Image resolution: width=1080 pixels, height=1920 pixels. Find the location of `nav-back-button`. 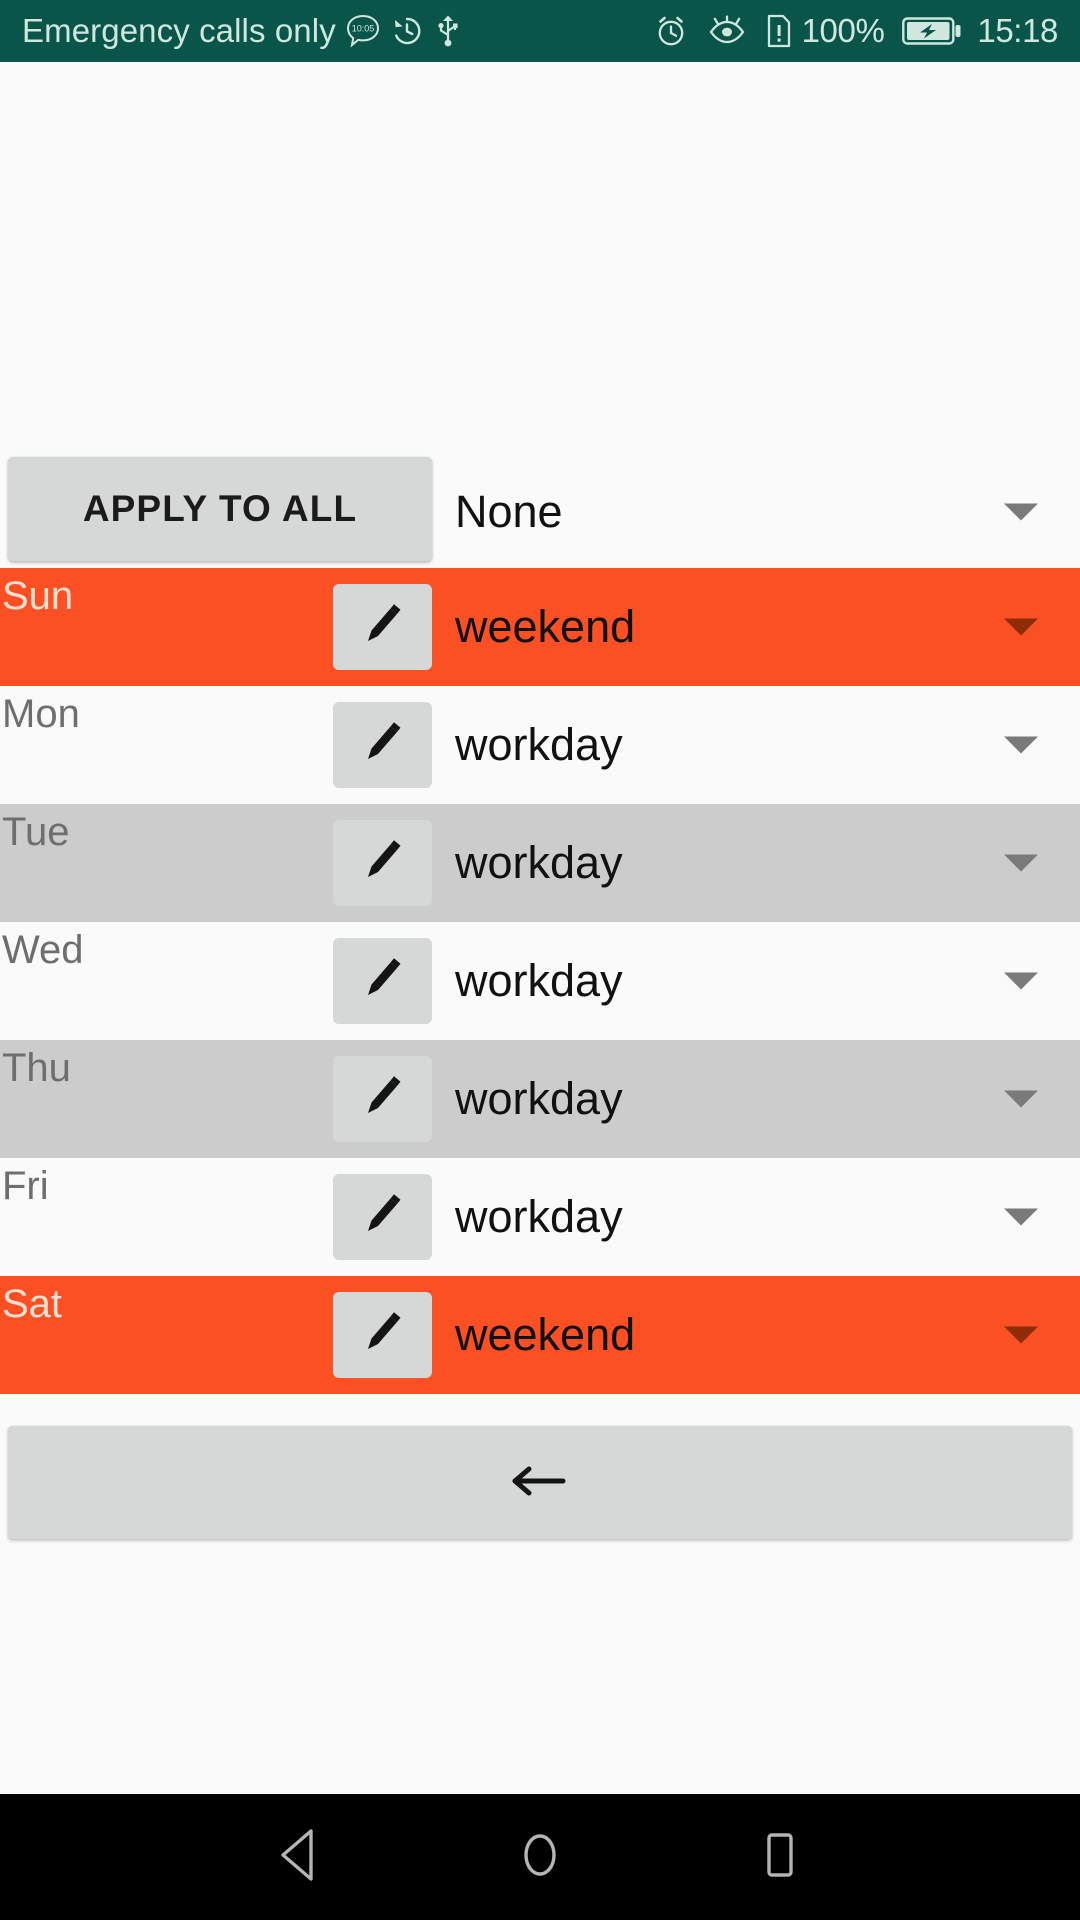

nav-back-button is located at coordinates (300, 1857).